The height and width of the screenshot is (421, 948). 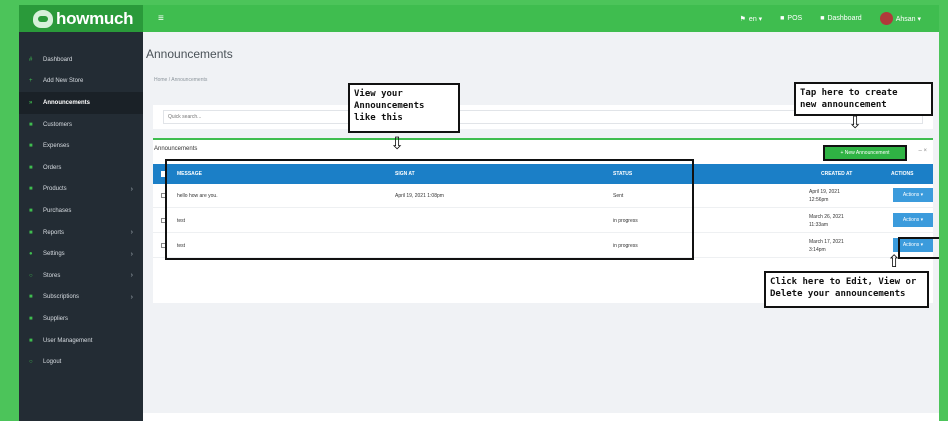 I want to click on logo-icon, so click(x=43, y=18).